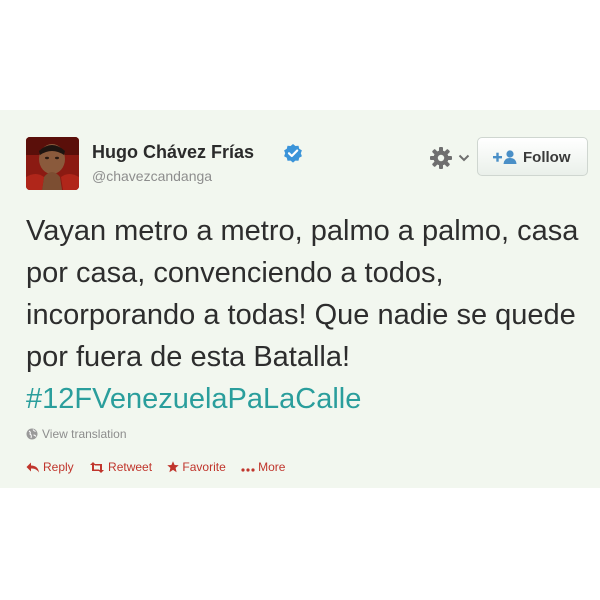 This screenshot has height=600, width=600. I want to click on view-translation-link: View translation, so click(76, 434).